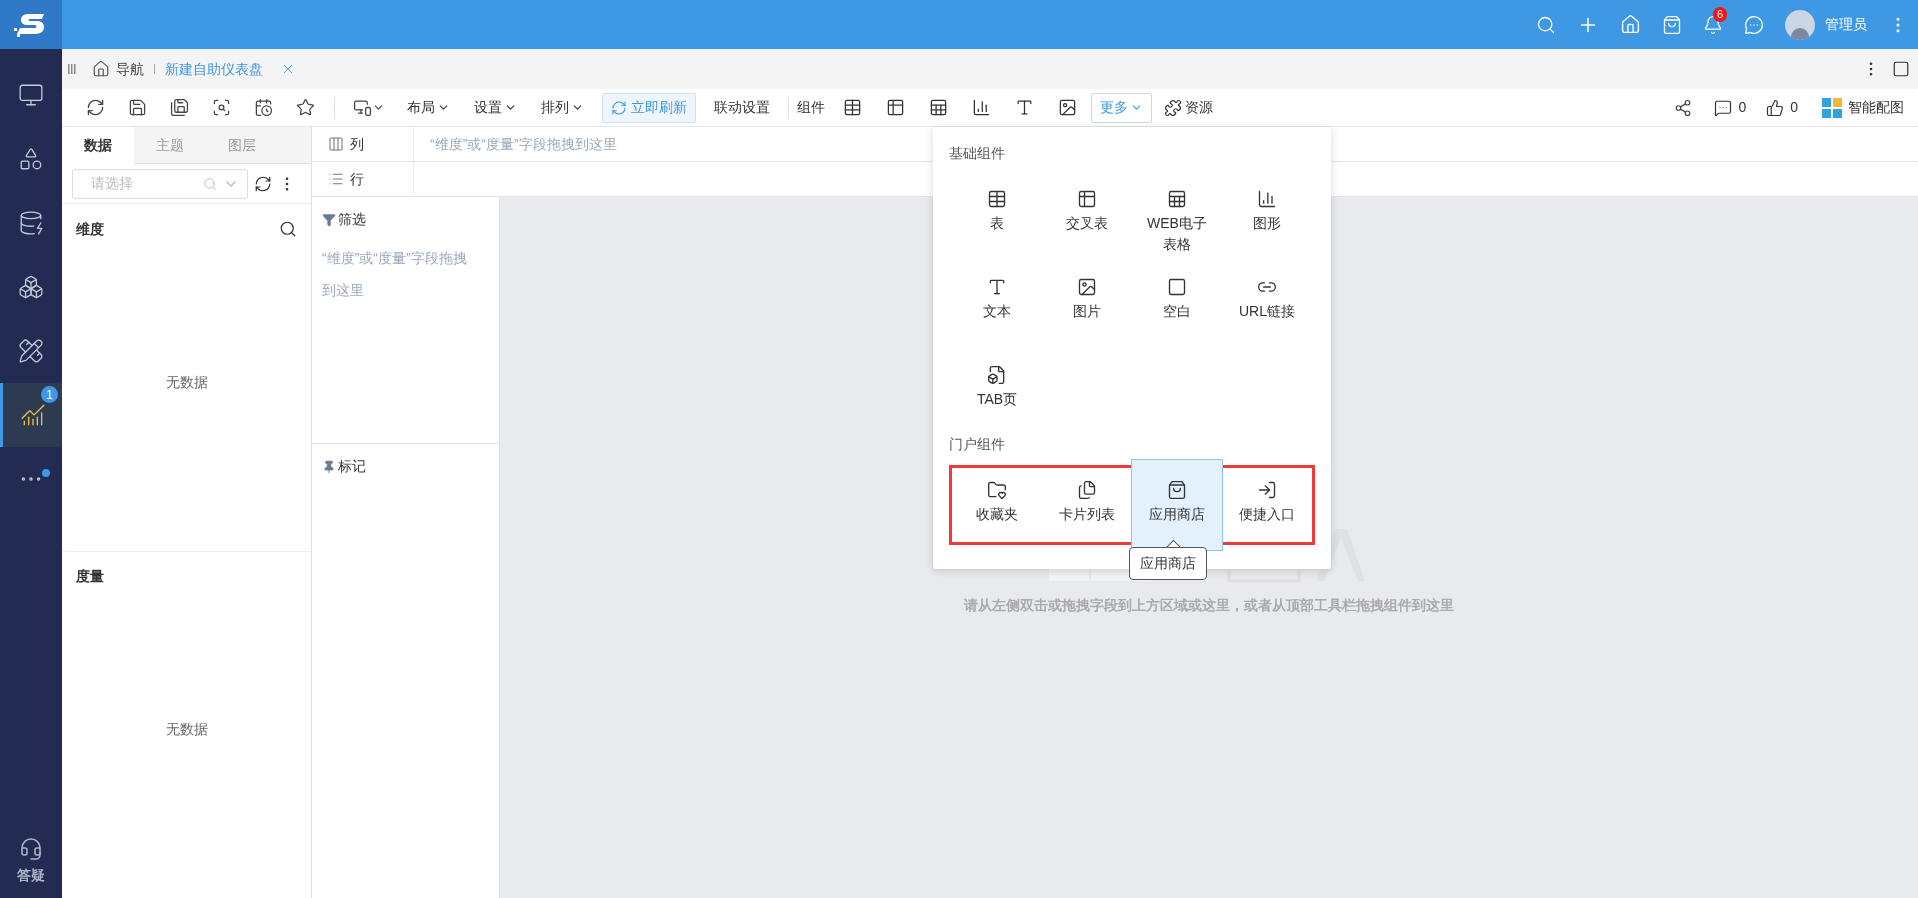 The height and width of the screenshot is (898, 1918). What do you see at coordinates (90, 229) in the screenshot?
I see `section-title: 维度` at bounding box center [90, 229].